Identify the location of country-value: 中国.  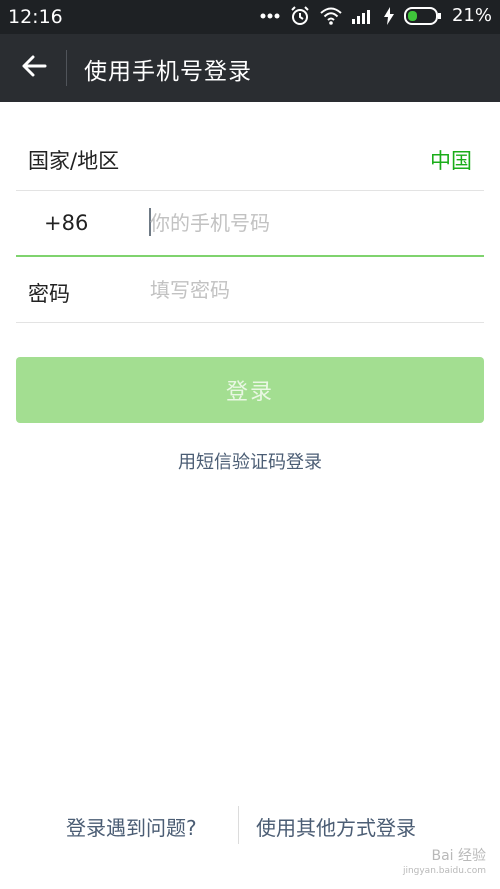
(451, 161).